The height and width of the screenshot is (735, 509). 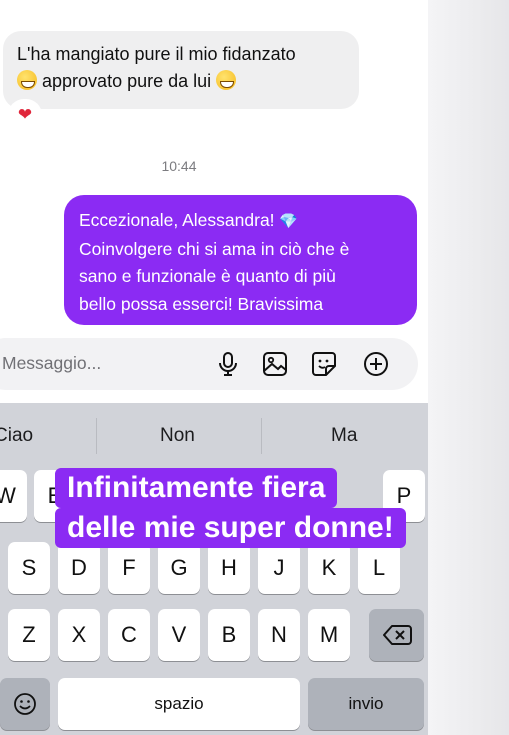 What do you see at coordinates (29, 568) in the screenshot?
I see `key-s: S` at bounding box center [29, 568].